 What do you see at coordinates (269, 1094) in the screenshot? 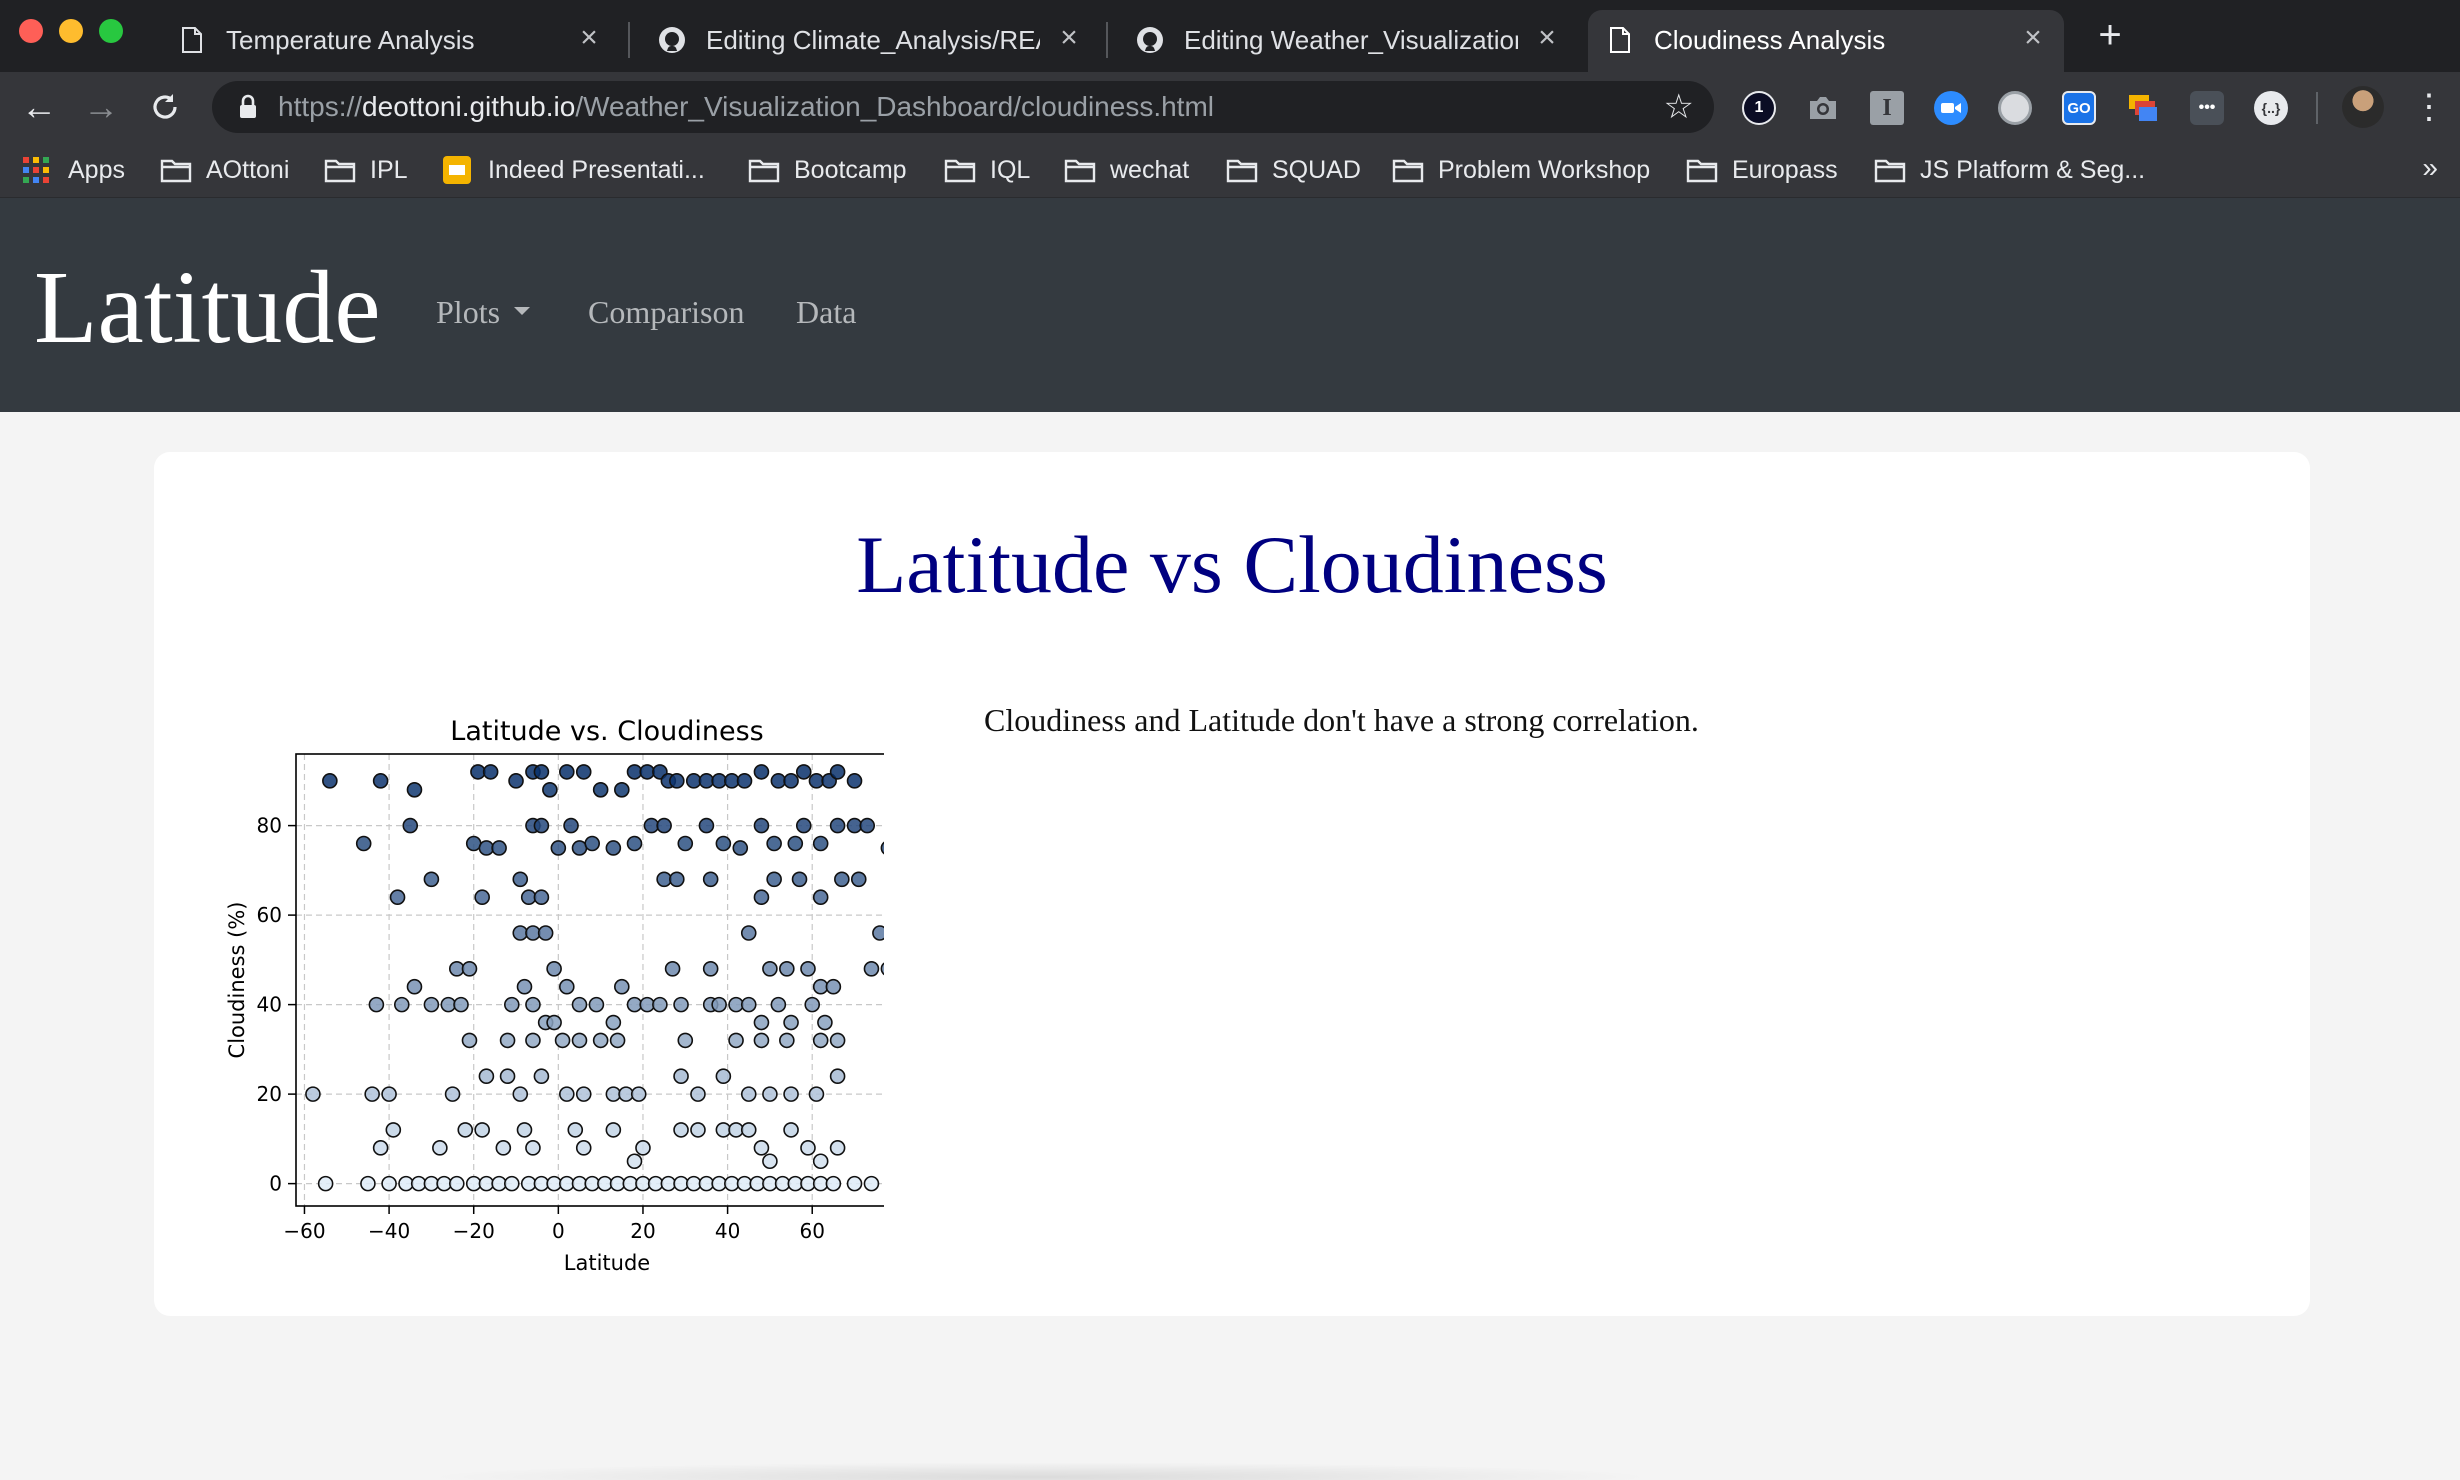
I see `y-tick-label: 20` at bounding box center [269, 1094].